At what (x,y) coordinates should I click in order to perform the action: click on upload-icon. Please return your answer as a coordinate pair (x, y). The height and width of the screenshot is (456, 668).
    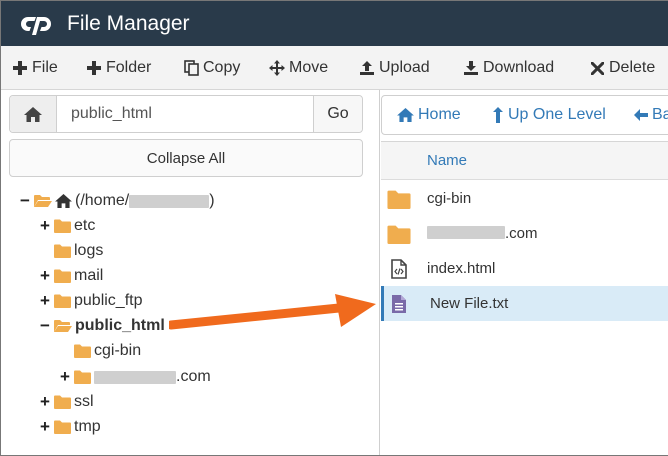
    Looking at the image, I should click on (367, 68).